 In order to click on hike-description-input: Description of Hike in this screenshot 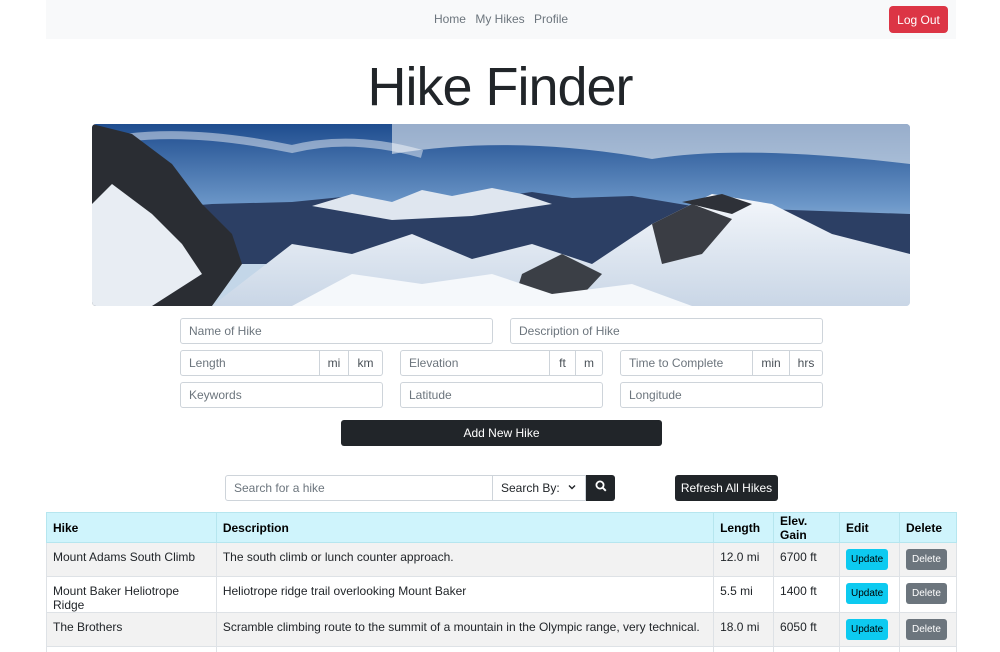, I will do `click(666, 331)`.